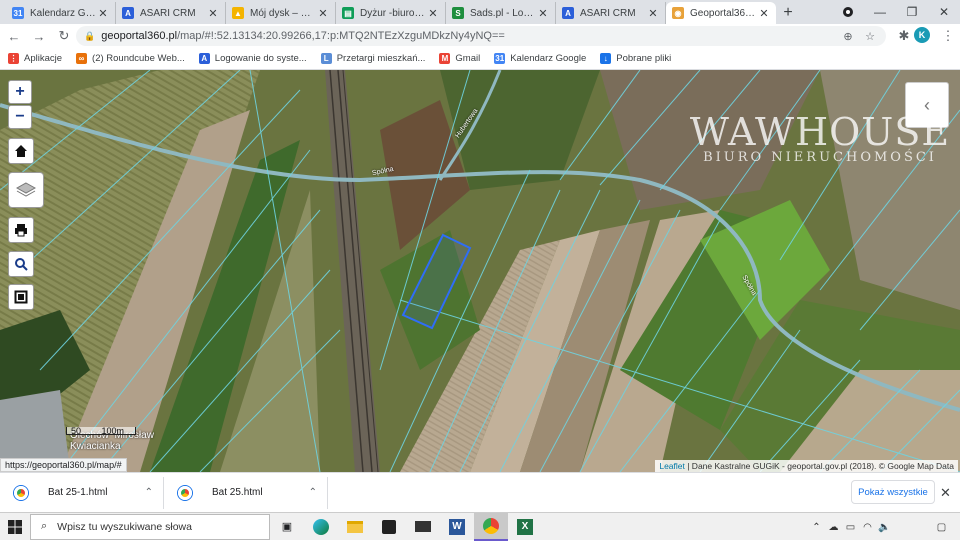  What do you see at coordinates (35, 58) in the screenshot?
I see `bookmark-item: ⋮ Aplikacje` at bounding box center [35, 58].